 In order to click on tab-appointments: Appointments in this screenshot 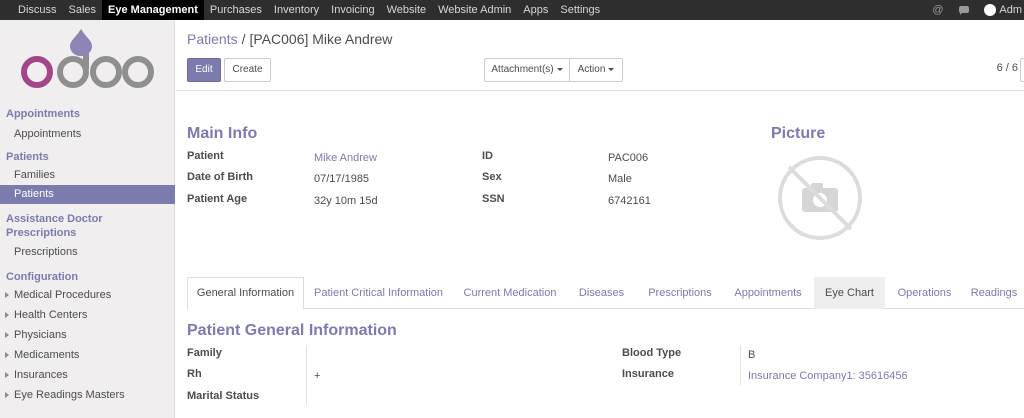, I will do `click(768, 293)`.